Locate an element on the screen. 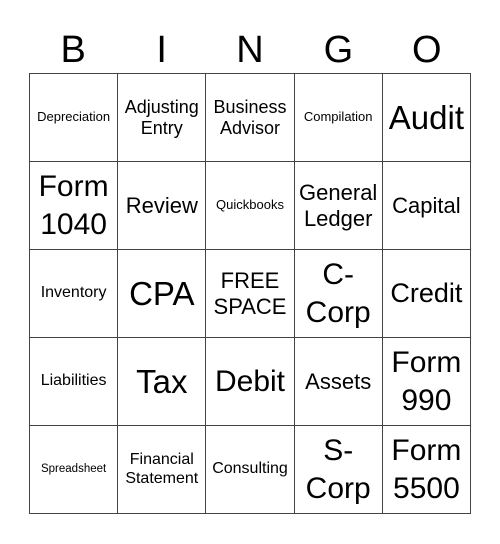 This screenshot has width=500, height=544. bingo-cell: Spreadsheet is located at coordinates (74, 470).